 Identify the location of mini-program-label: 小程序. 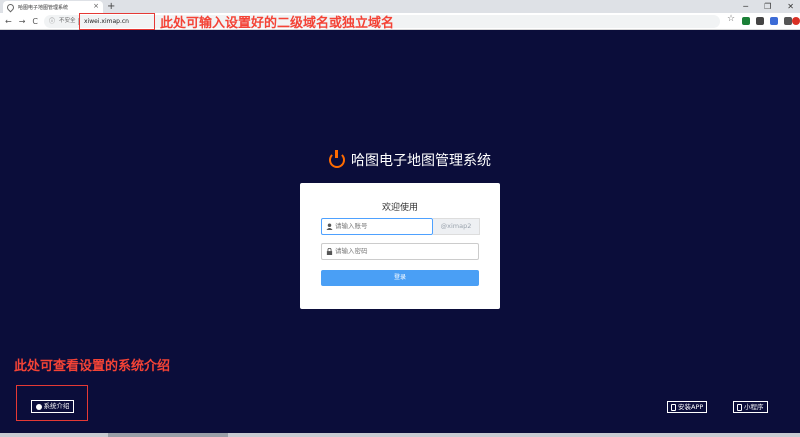
(754, 407).